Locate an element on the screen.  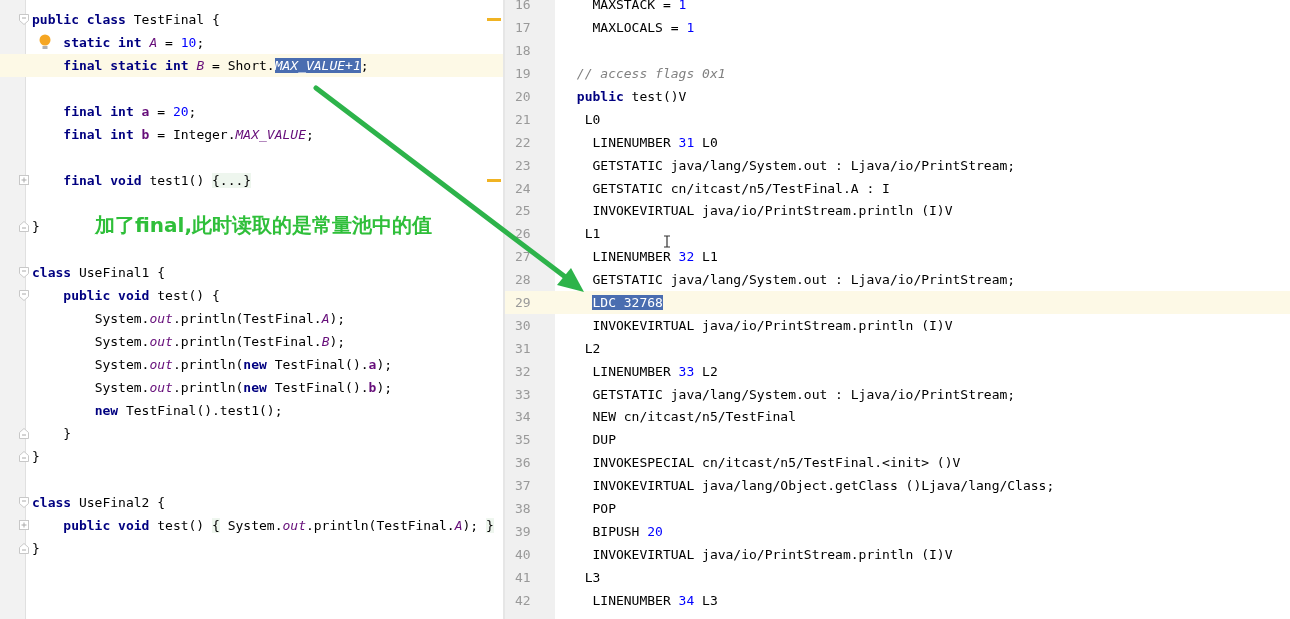
code-line: BIPUSH 20 is located at coordinates (627, 531).